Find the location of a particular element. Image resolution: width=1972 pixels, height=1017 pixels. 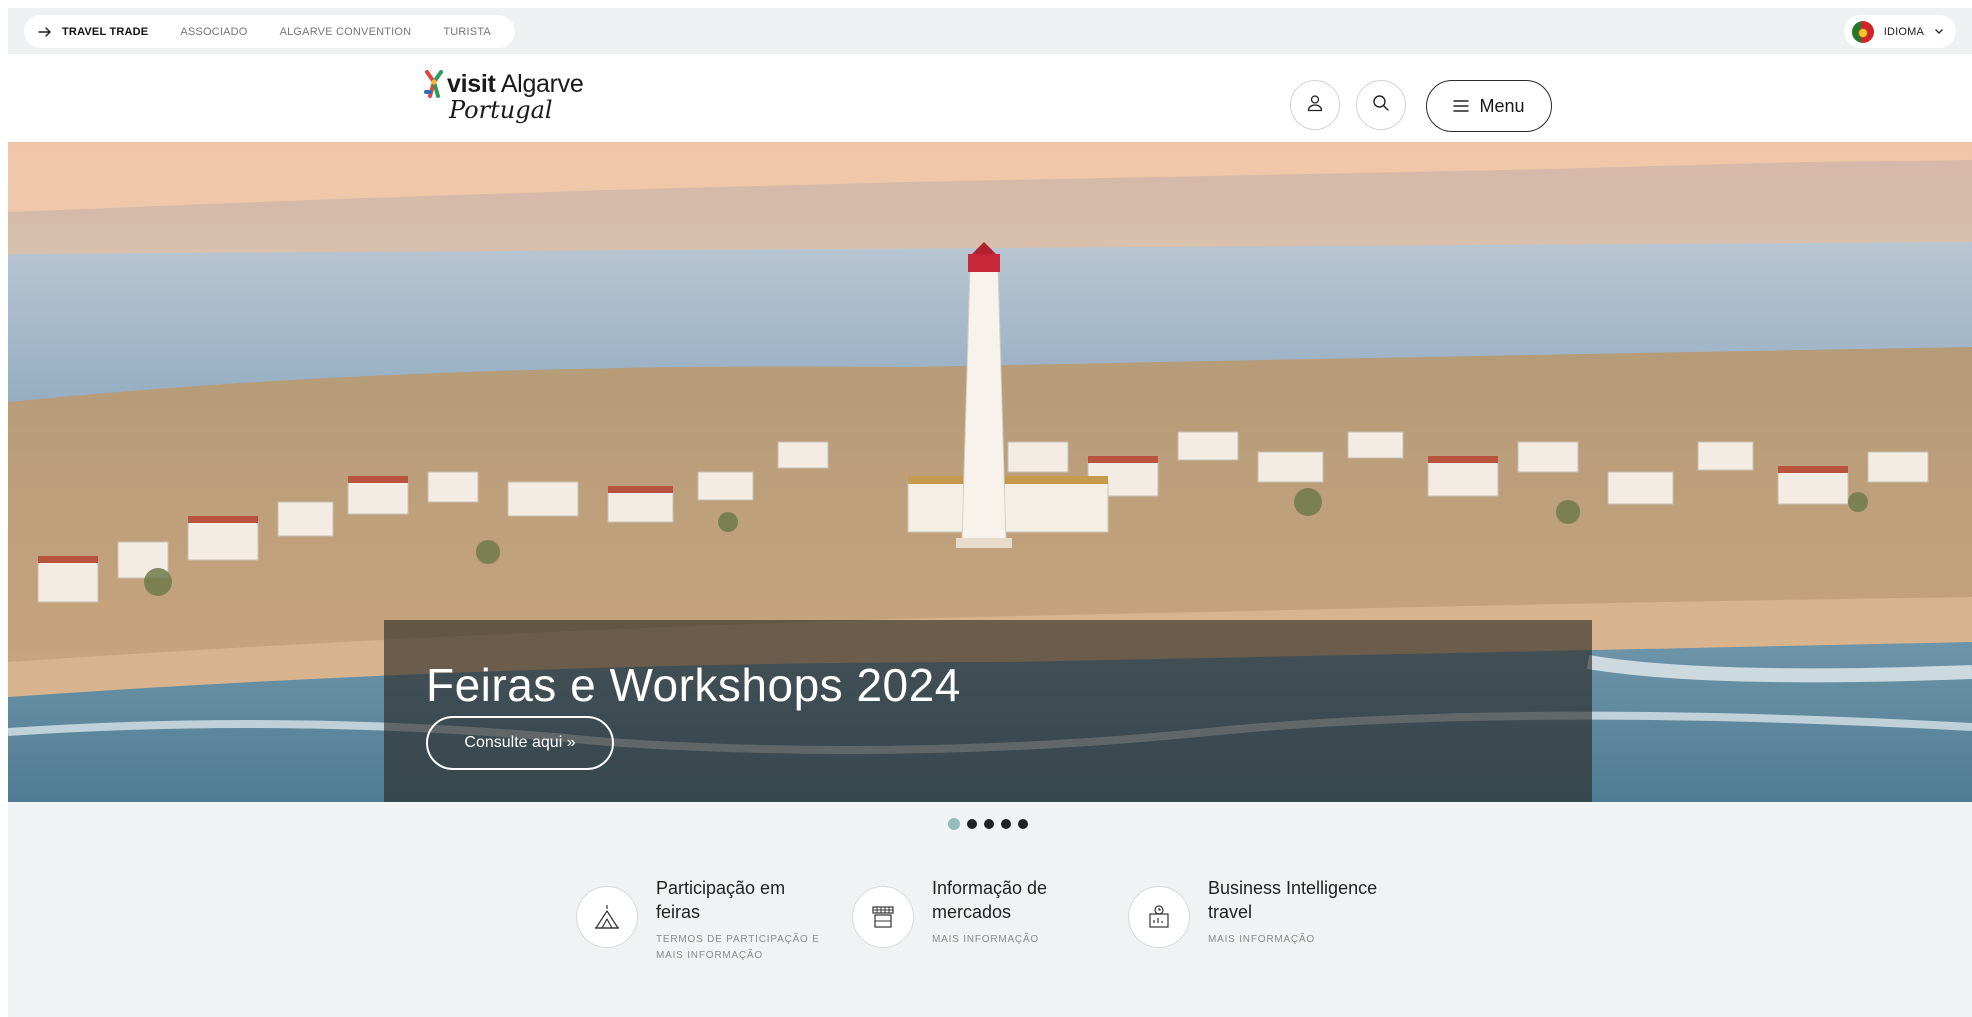

search-button is located at coordinates (1381, 105).